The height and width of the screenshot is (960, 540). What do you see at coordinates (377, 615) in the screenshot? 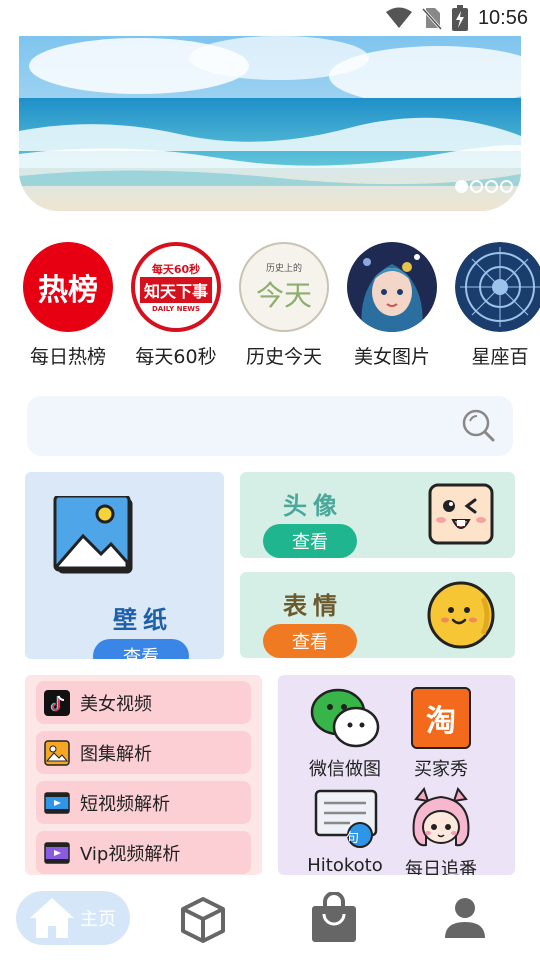
I see `emoji-card: 表情 查看` at bounding box center [377, 615].